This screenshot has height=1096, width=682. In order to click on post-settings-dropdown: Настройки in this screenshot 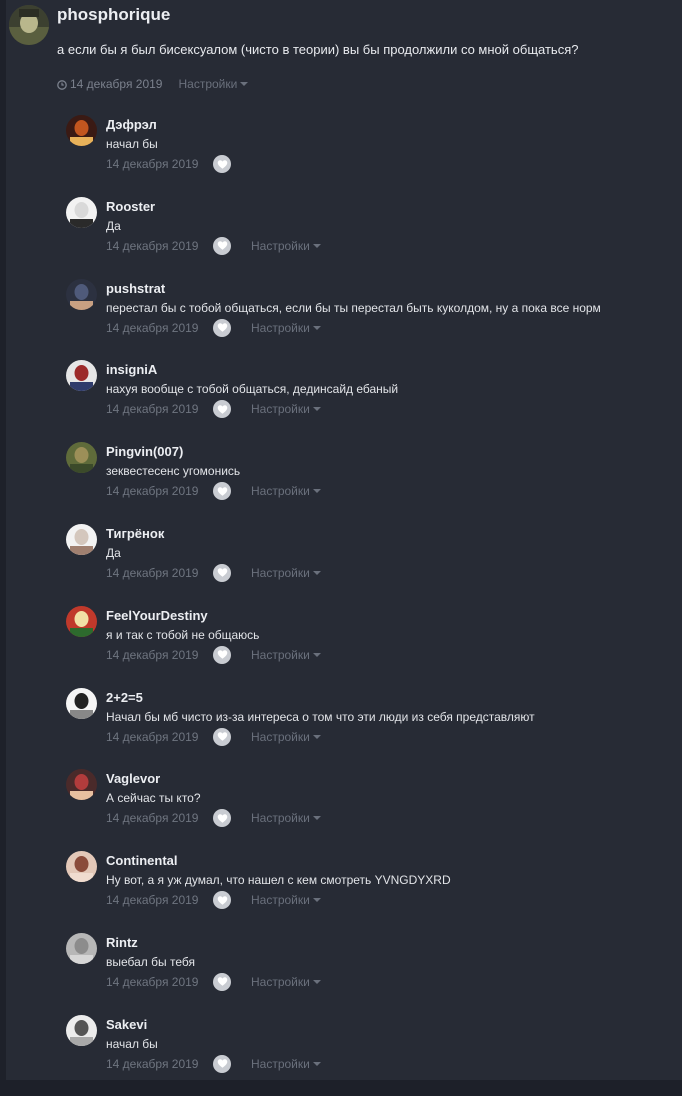, I will do `click(213, 84)`.